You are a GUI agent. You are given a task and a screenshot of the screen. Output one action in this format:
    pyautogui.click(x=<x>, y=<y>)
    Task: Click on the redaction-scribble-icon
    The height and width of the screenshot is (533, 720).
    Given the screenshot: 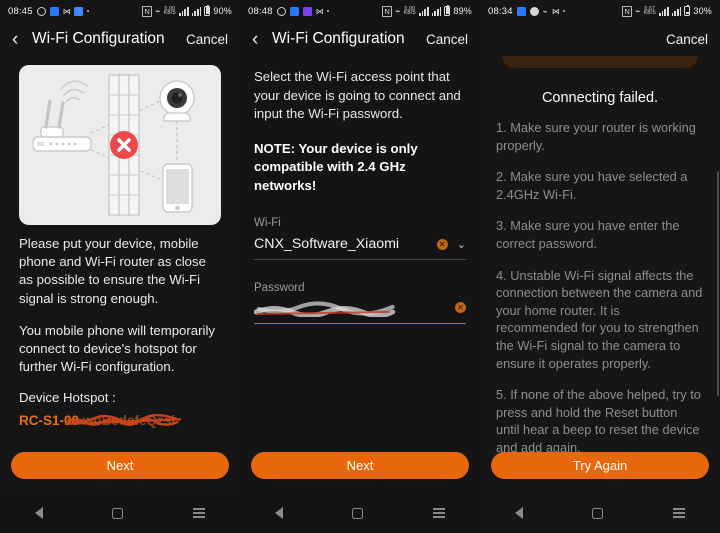 What is the action you would take?
    pyautogui.click(x=324, y=309)
    